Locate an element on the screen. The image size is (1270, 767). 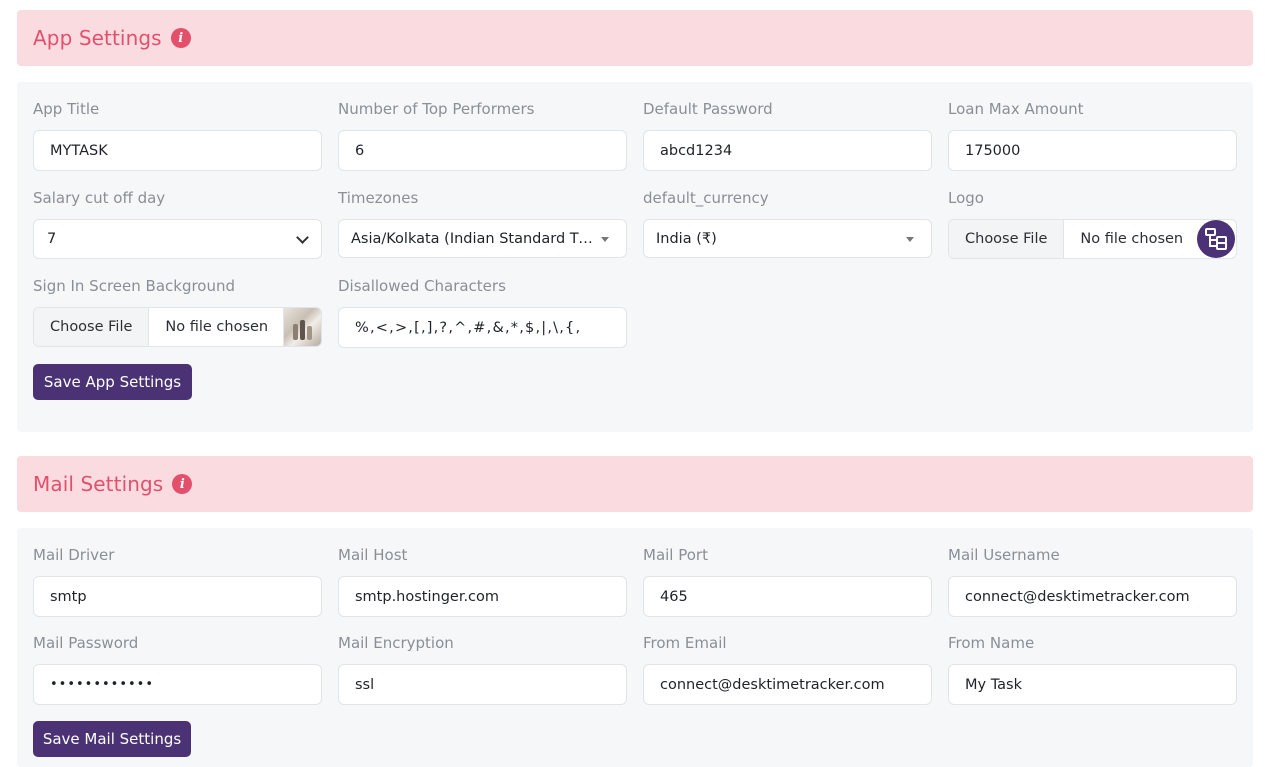
logo-choose-file-button: Choose File is located at coordinates (1007, 239).